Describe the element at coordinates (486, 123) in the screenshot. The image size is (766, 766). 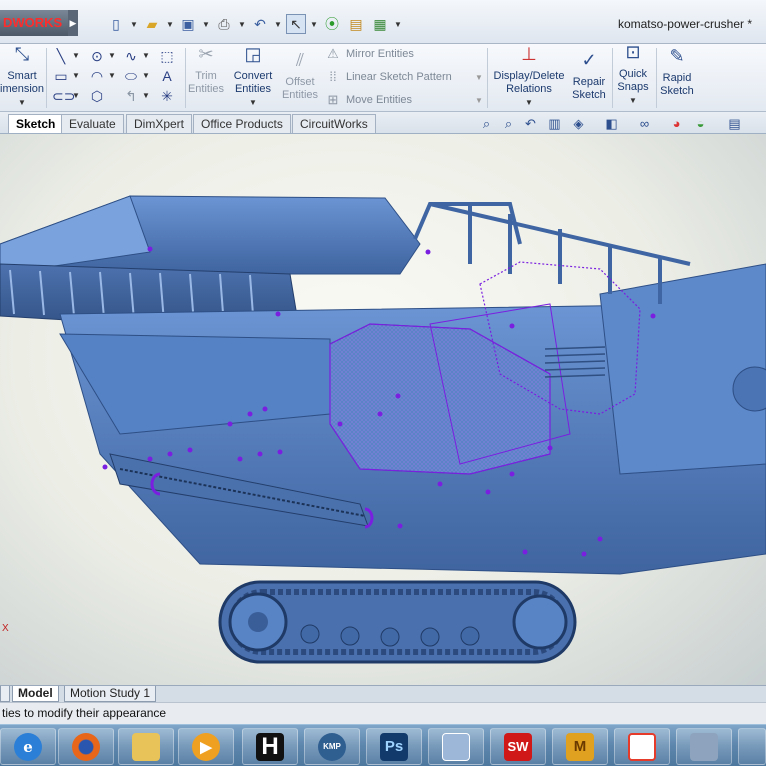
I see `zoom-to-fit-icon: ⌕` at that location.